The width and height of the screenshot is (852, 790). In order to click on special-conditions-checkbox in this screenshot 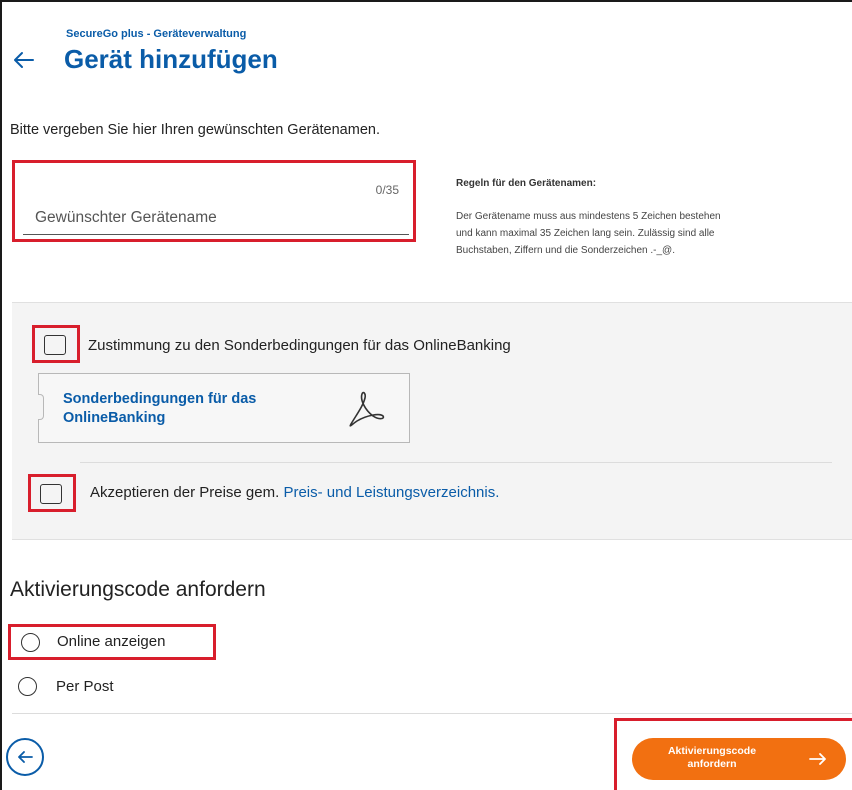, I will do `click(55, 345)`.